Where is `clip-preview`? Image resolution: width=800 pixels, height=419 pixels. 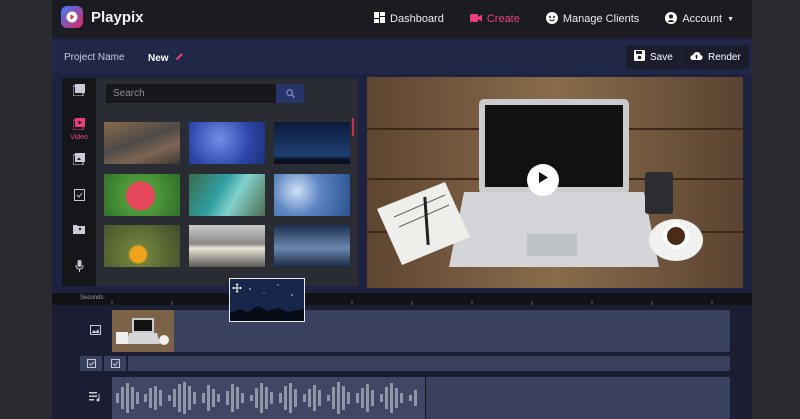
clip-preview is located at coordinates (143, 331).